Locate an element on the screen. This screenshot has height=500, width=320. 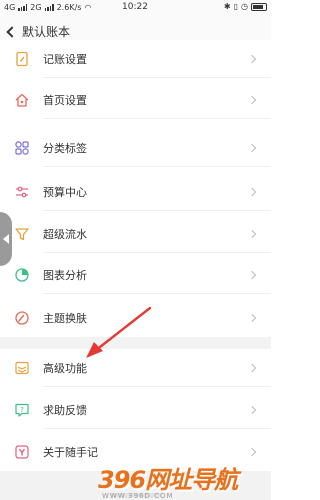
mute-icon: ▯ is located at coordinates (236, 6).